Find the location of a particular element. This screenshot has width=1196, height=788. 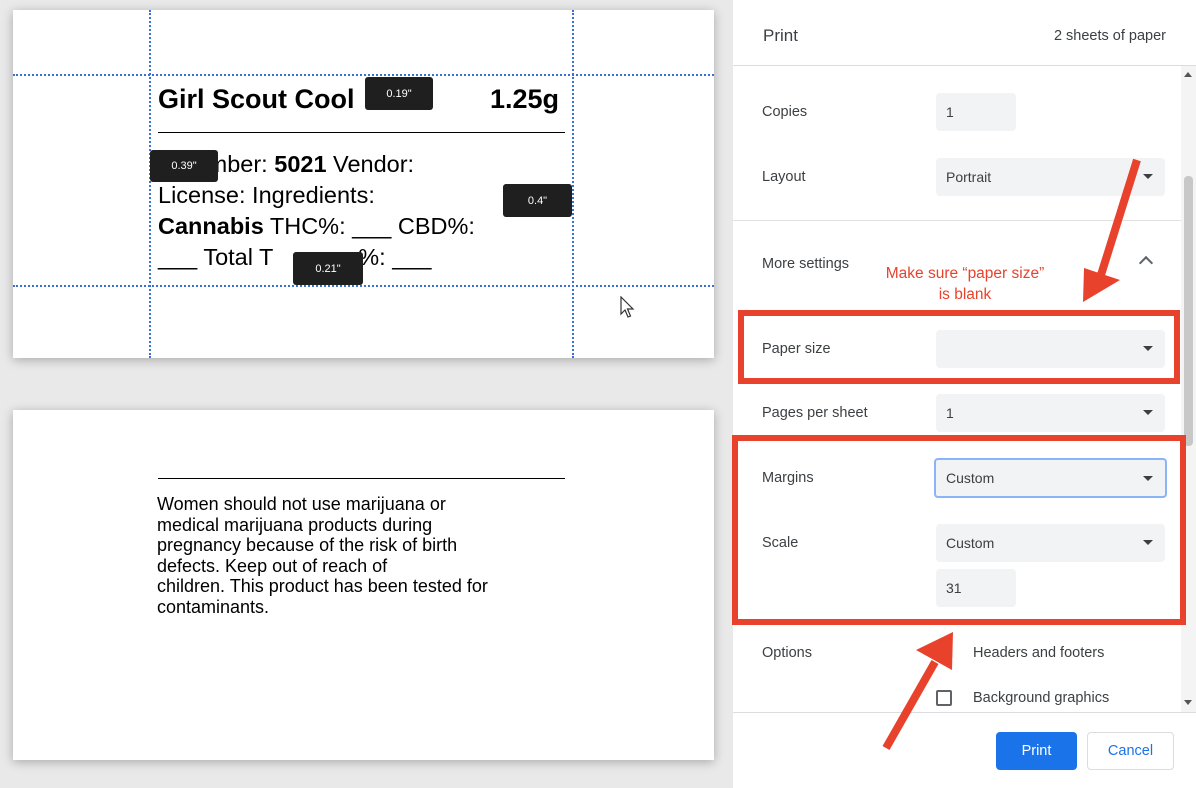

pages-per-sheet-value: 1 is located at coordinates (950, 413).